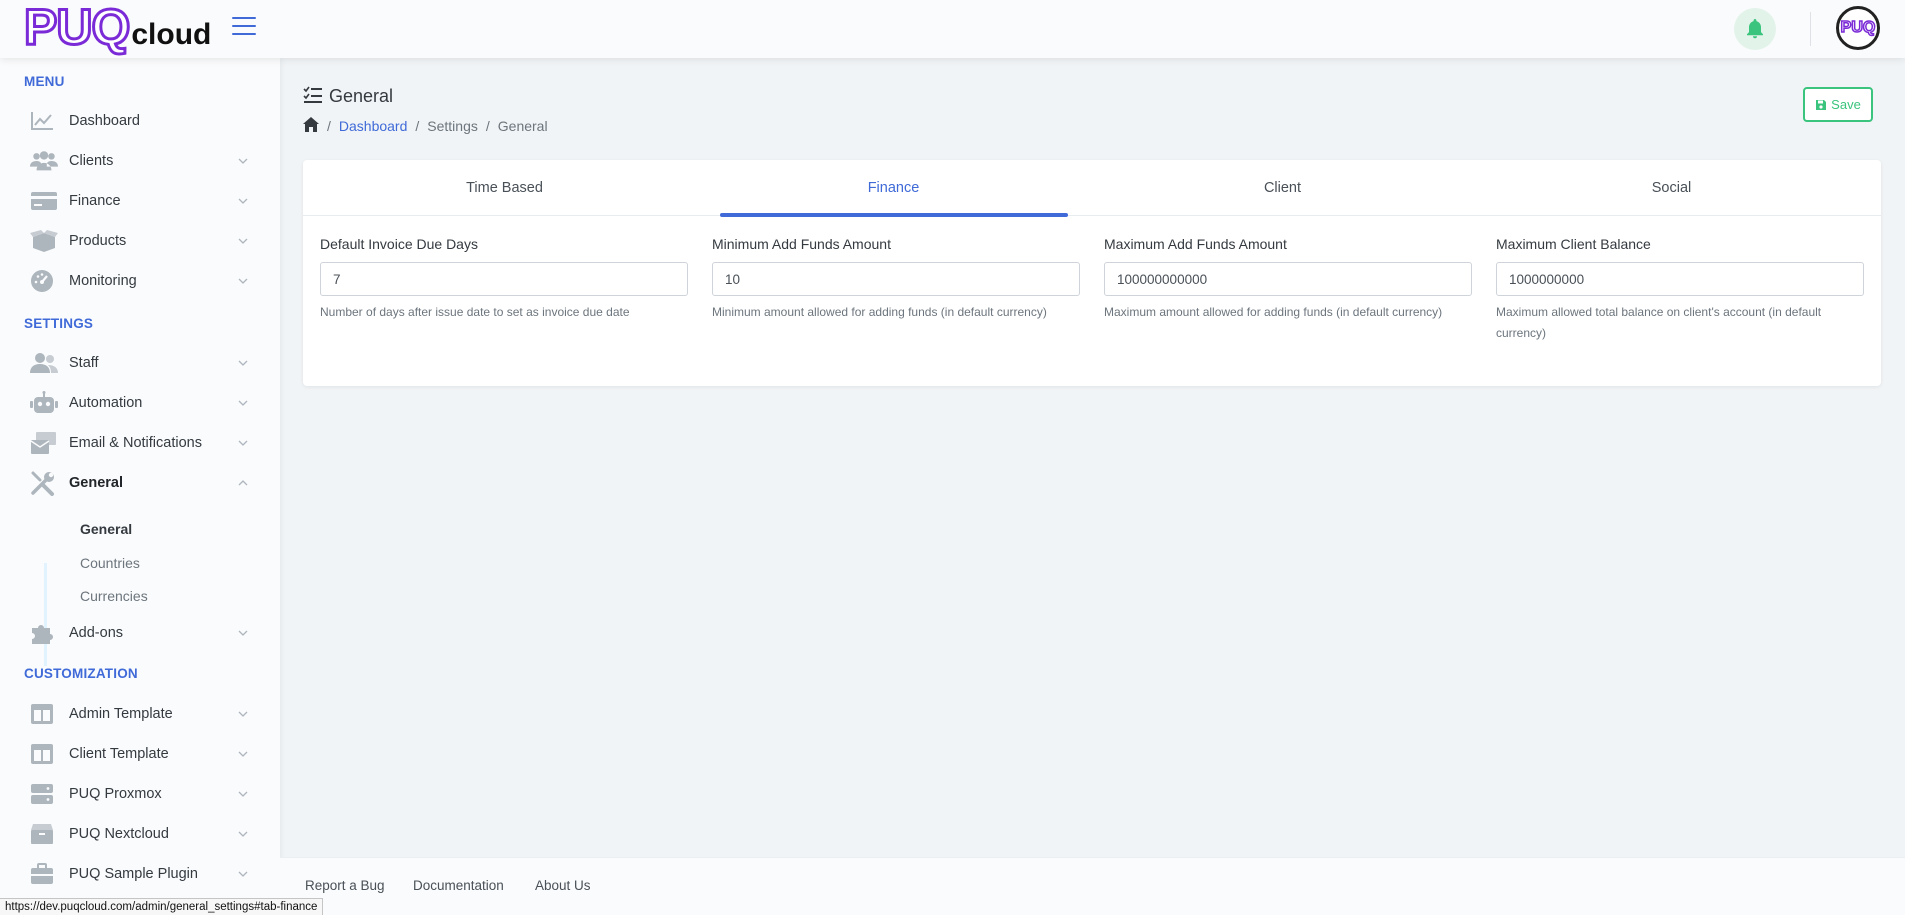 This screenshot has height=915, width=1905. I want to click on sidebar-item-label: Monitoring, so click(103, 281).